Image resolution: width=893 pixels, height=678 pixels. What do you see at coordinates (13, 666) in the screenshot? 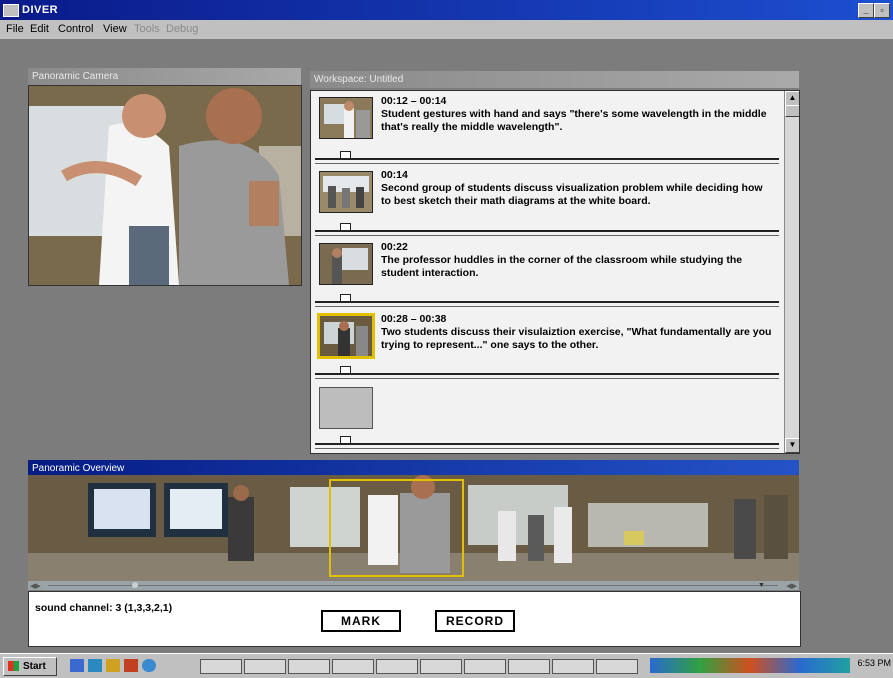
I see `windows-logo-icon` at bounding box center [13, 666].